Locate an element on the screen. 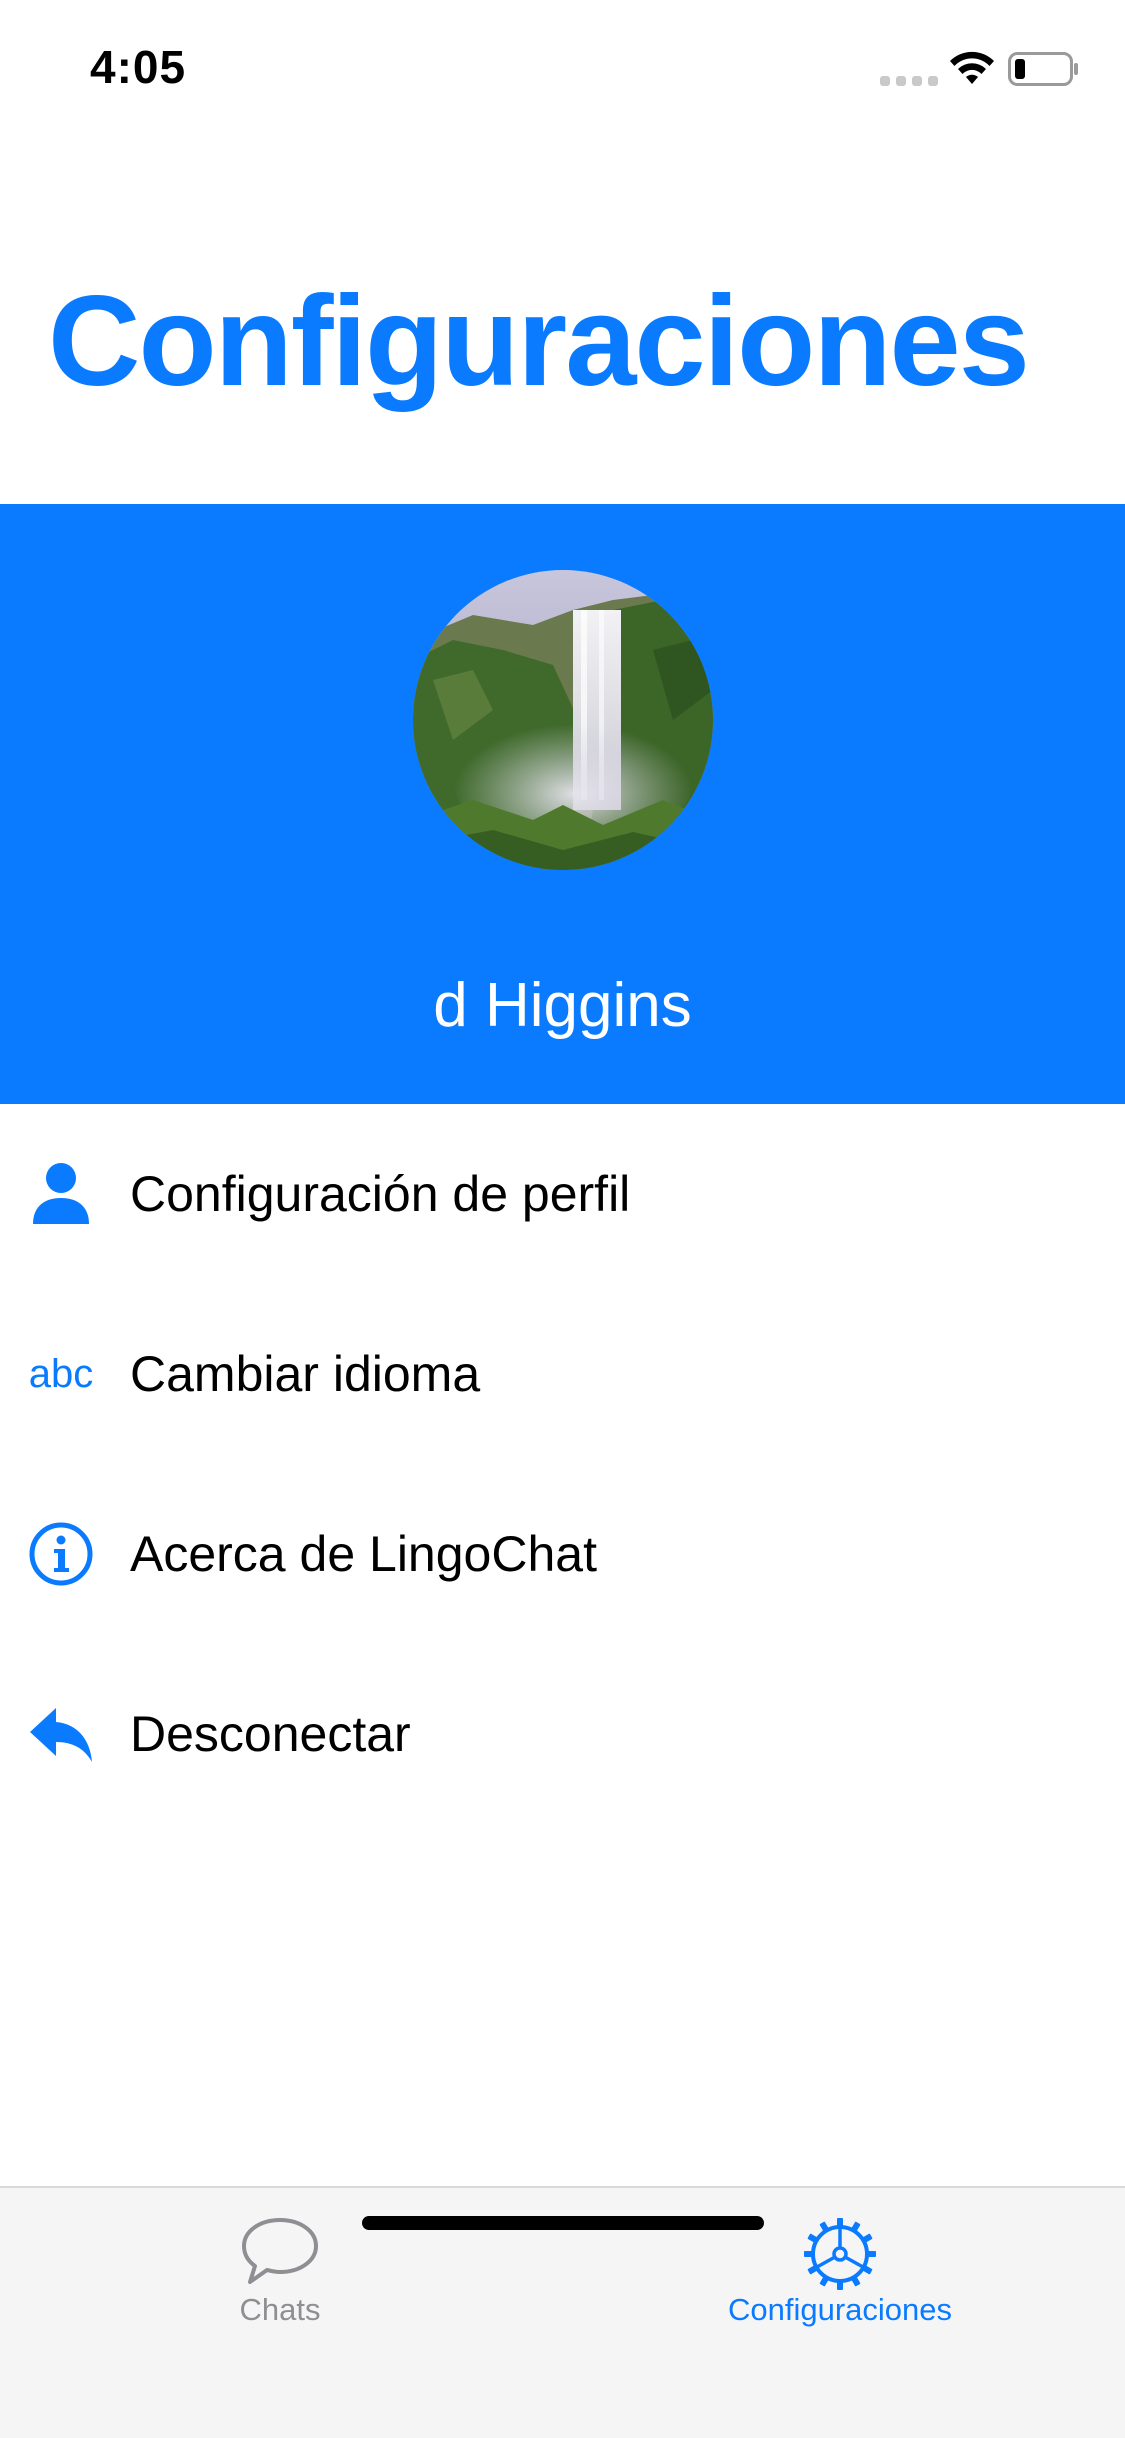 Image resolution: width=1125 pixels, height=2438 pixels. menu-item-logout: Desconectar is located at coordinates (562, 1734).